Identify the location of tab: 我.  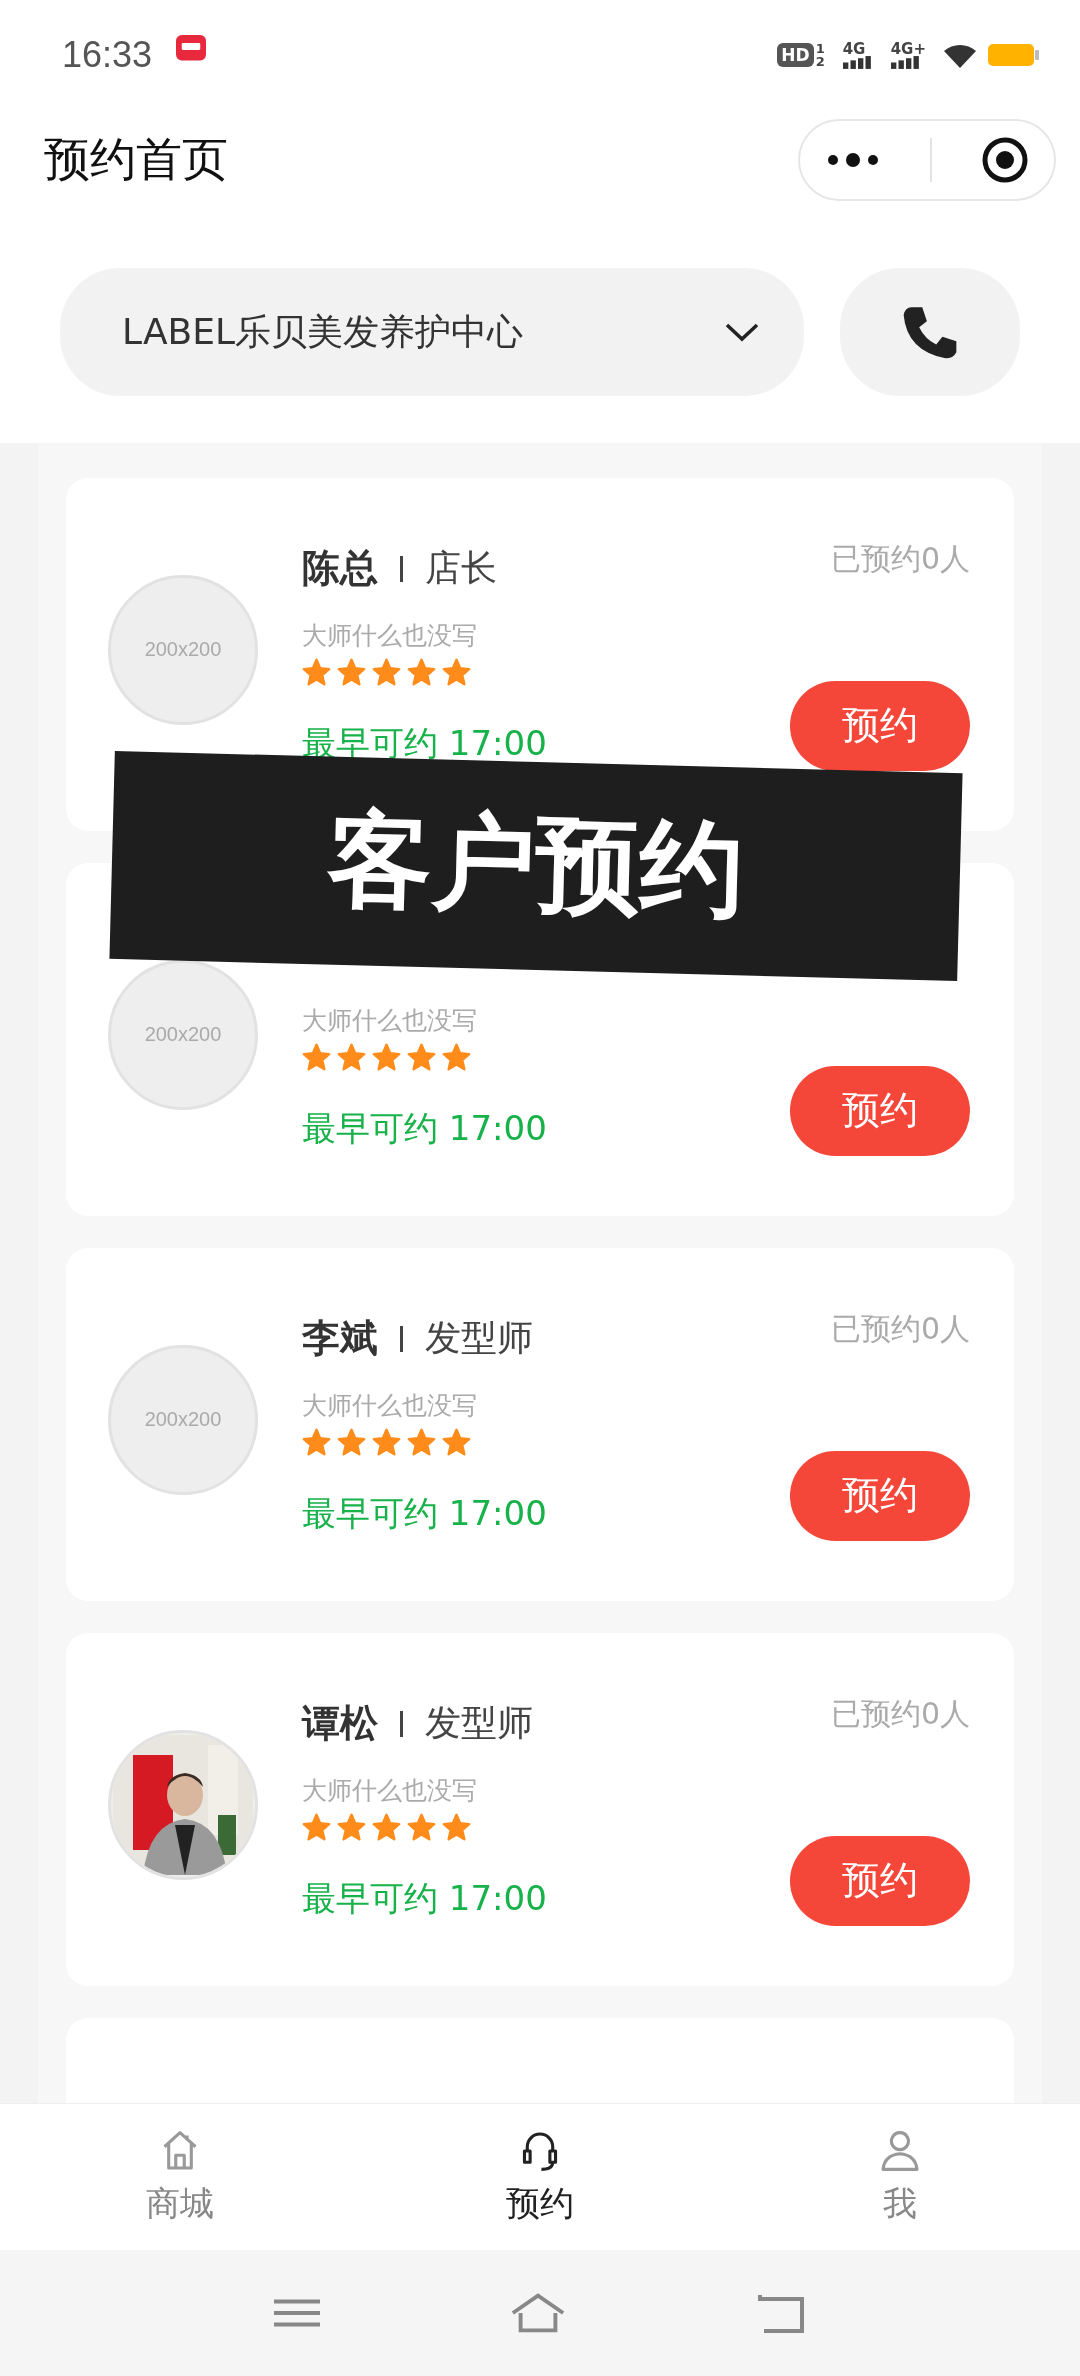
(900, 2177).